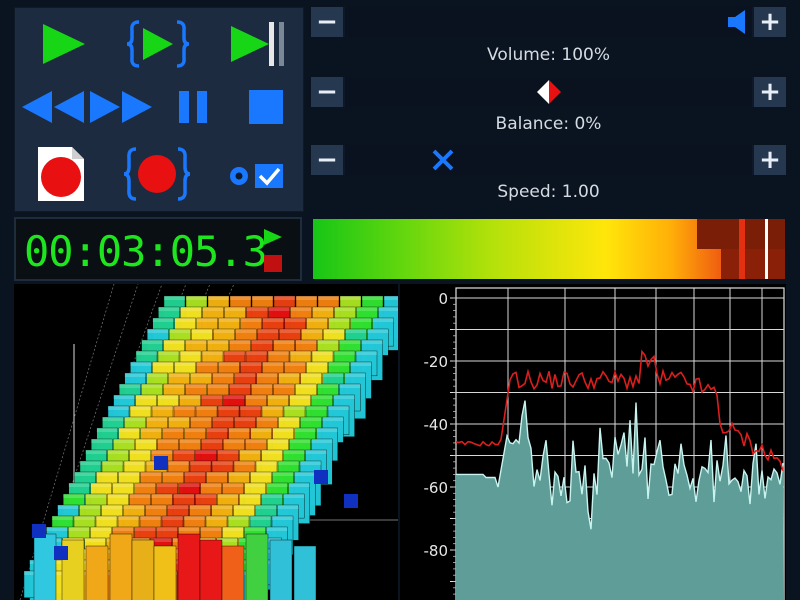  I want to click on time-display: 00:03:05.3, so click(158, 249).